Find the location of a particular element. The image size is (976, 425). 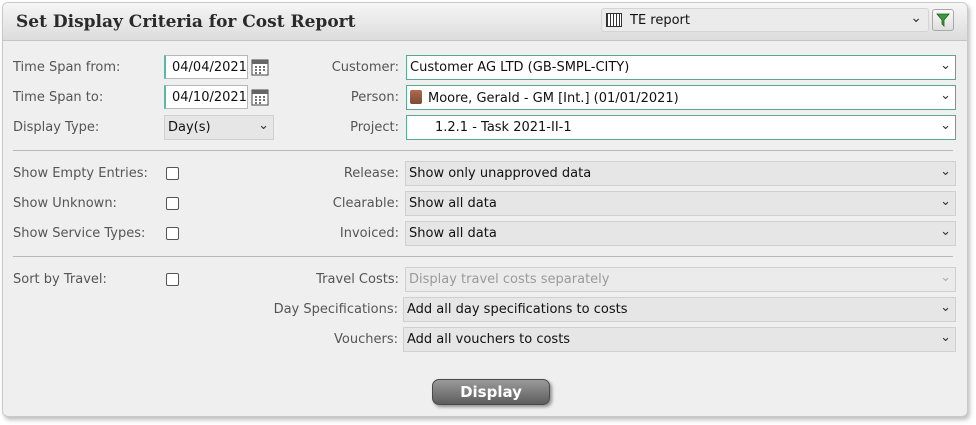

time-span-to-input: 04/10/2021 is located at coordinates (206, 97).